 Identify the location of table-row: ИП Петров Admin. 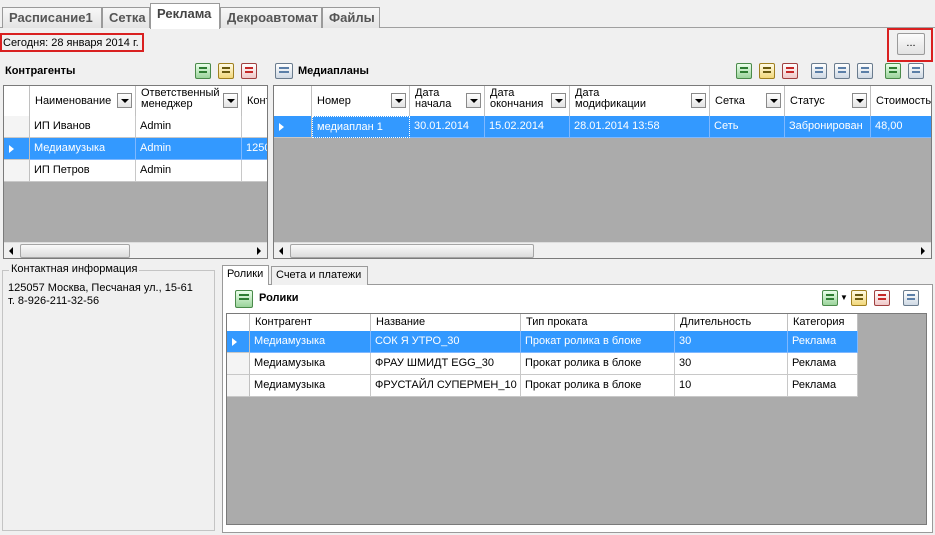
(135, 171).